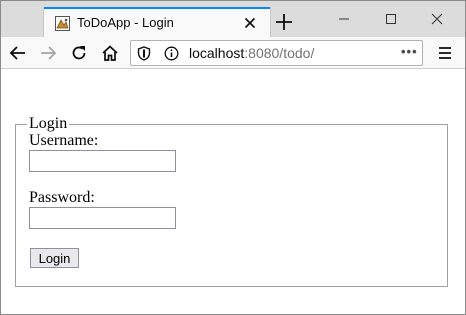  What do you see at coordinates (279, 53) in the screenshot?
I see `url-path: :8080/todo/` at bounding box center [279, 53].